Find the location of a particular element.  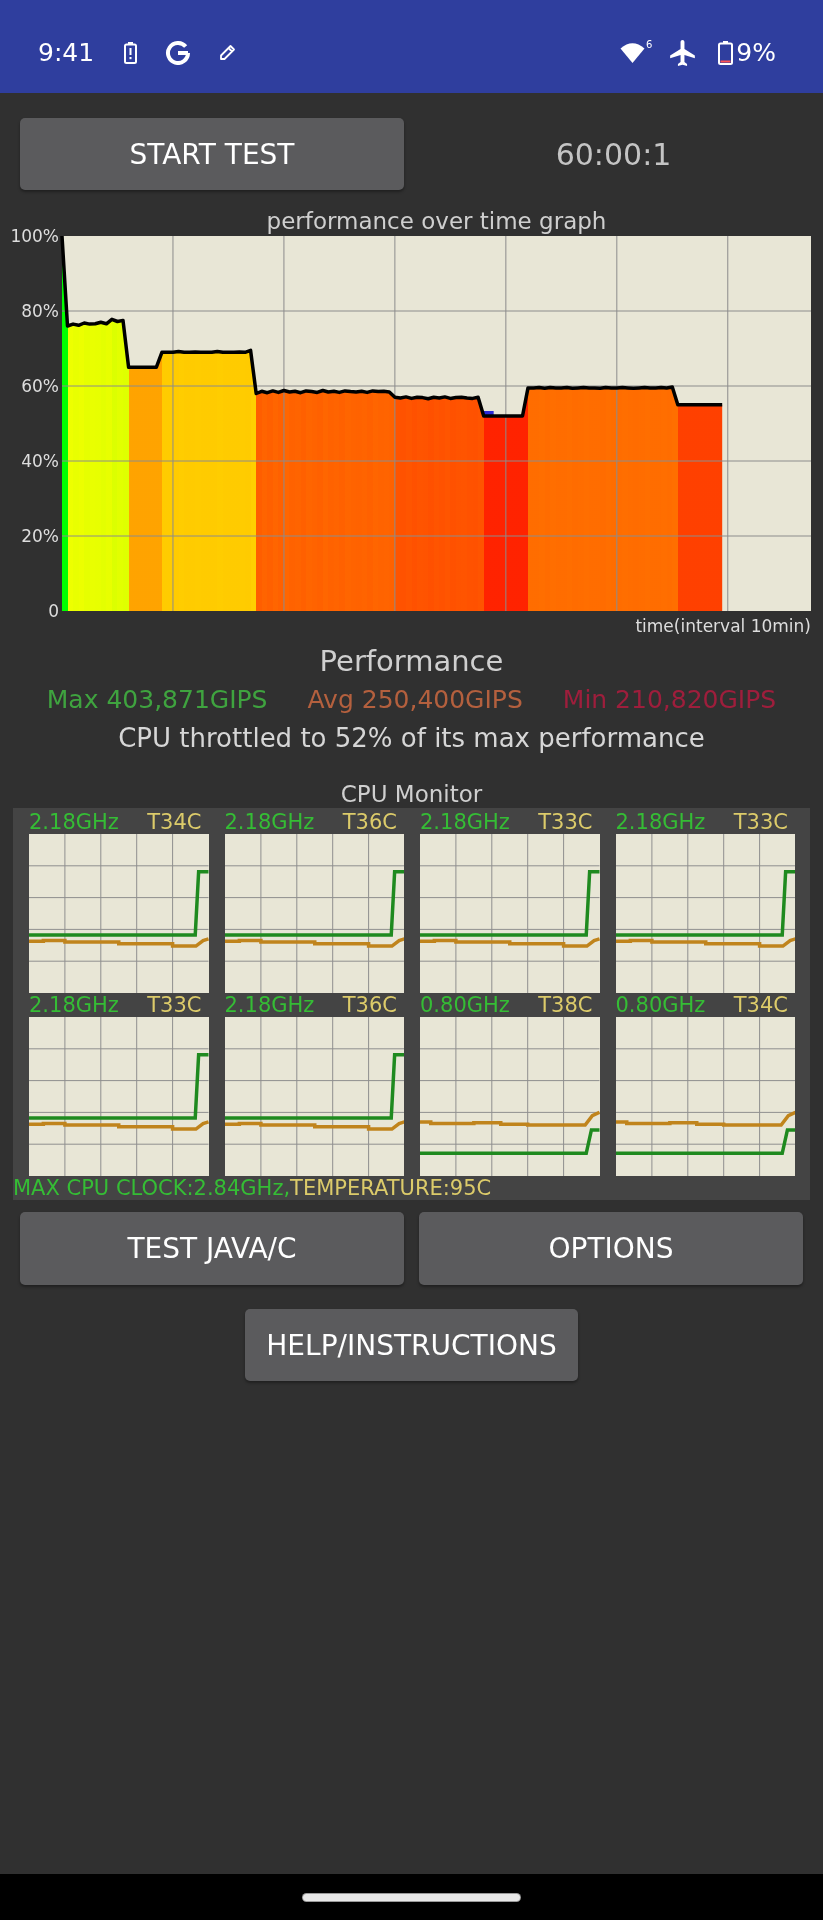

battery-icon is located at coordinates (726, 52).